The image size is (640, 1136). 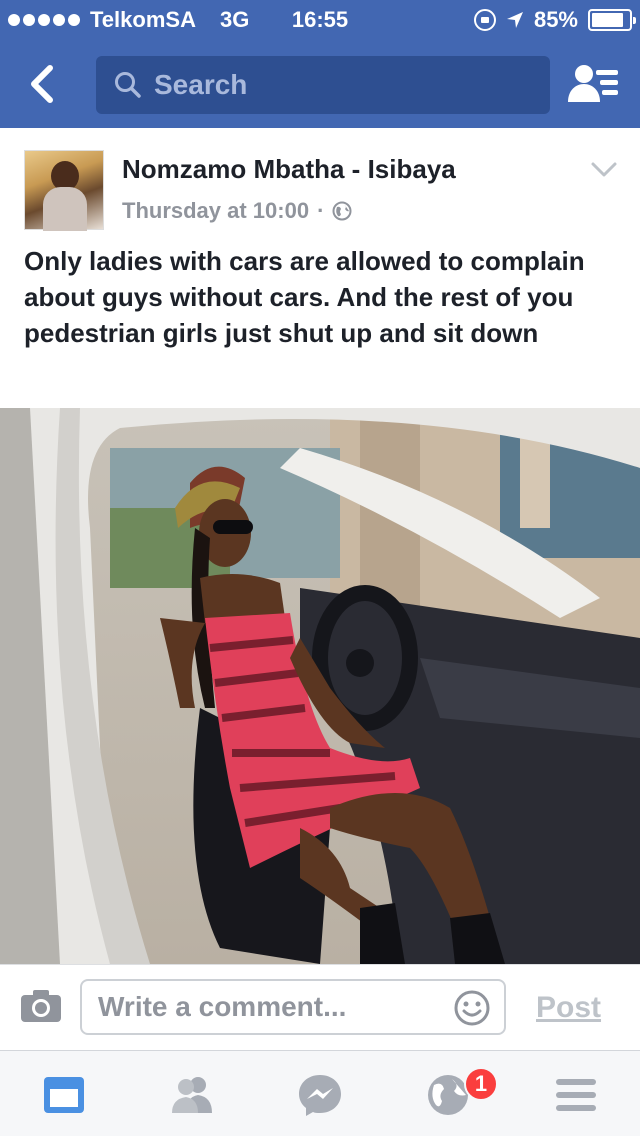 What do you see at coordinates (323, 85) in the screenshot?
I see `search-input: Search` at bounding box center [323, 85].